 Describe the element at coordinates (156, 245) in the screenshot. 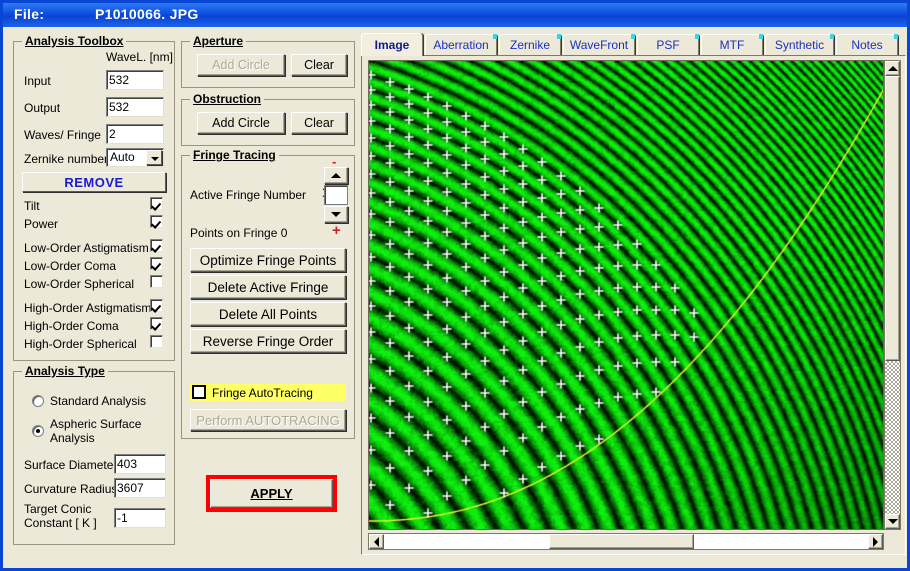

I see `checkbox-low-order-astigmatism` at that location.